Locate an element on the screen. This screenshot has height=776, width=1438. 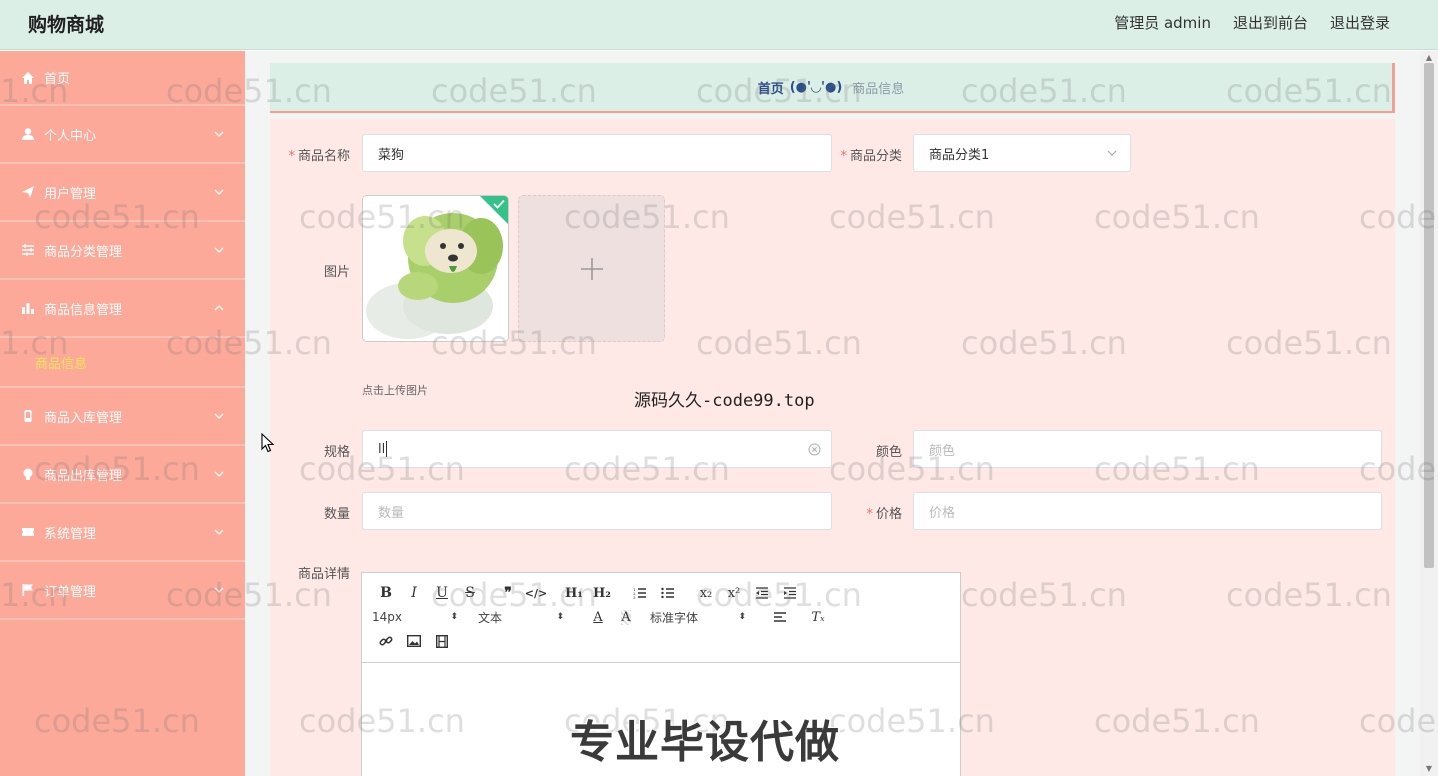
code-block-button: </> is located at coordinates (536, 593).